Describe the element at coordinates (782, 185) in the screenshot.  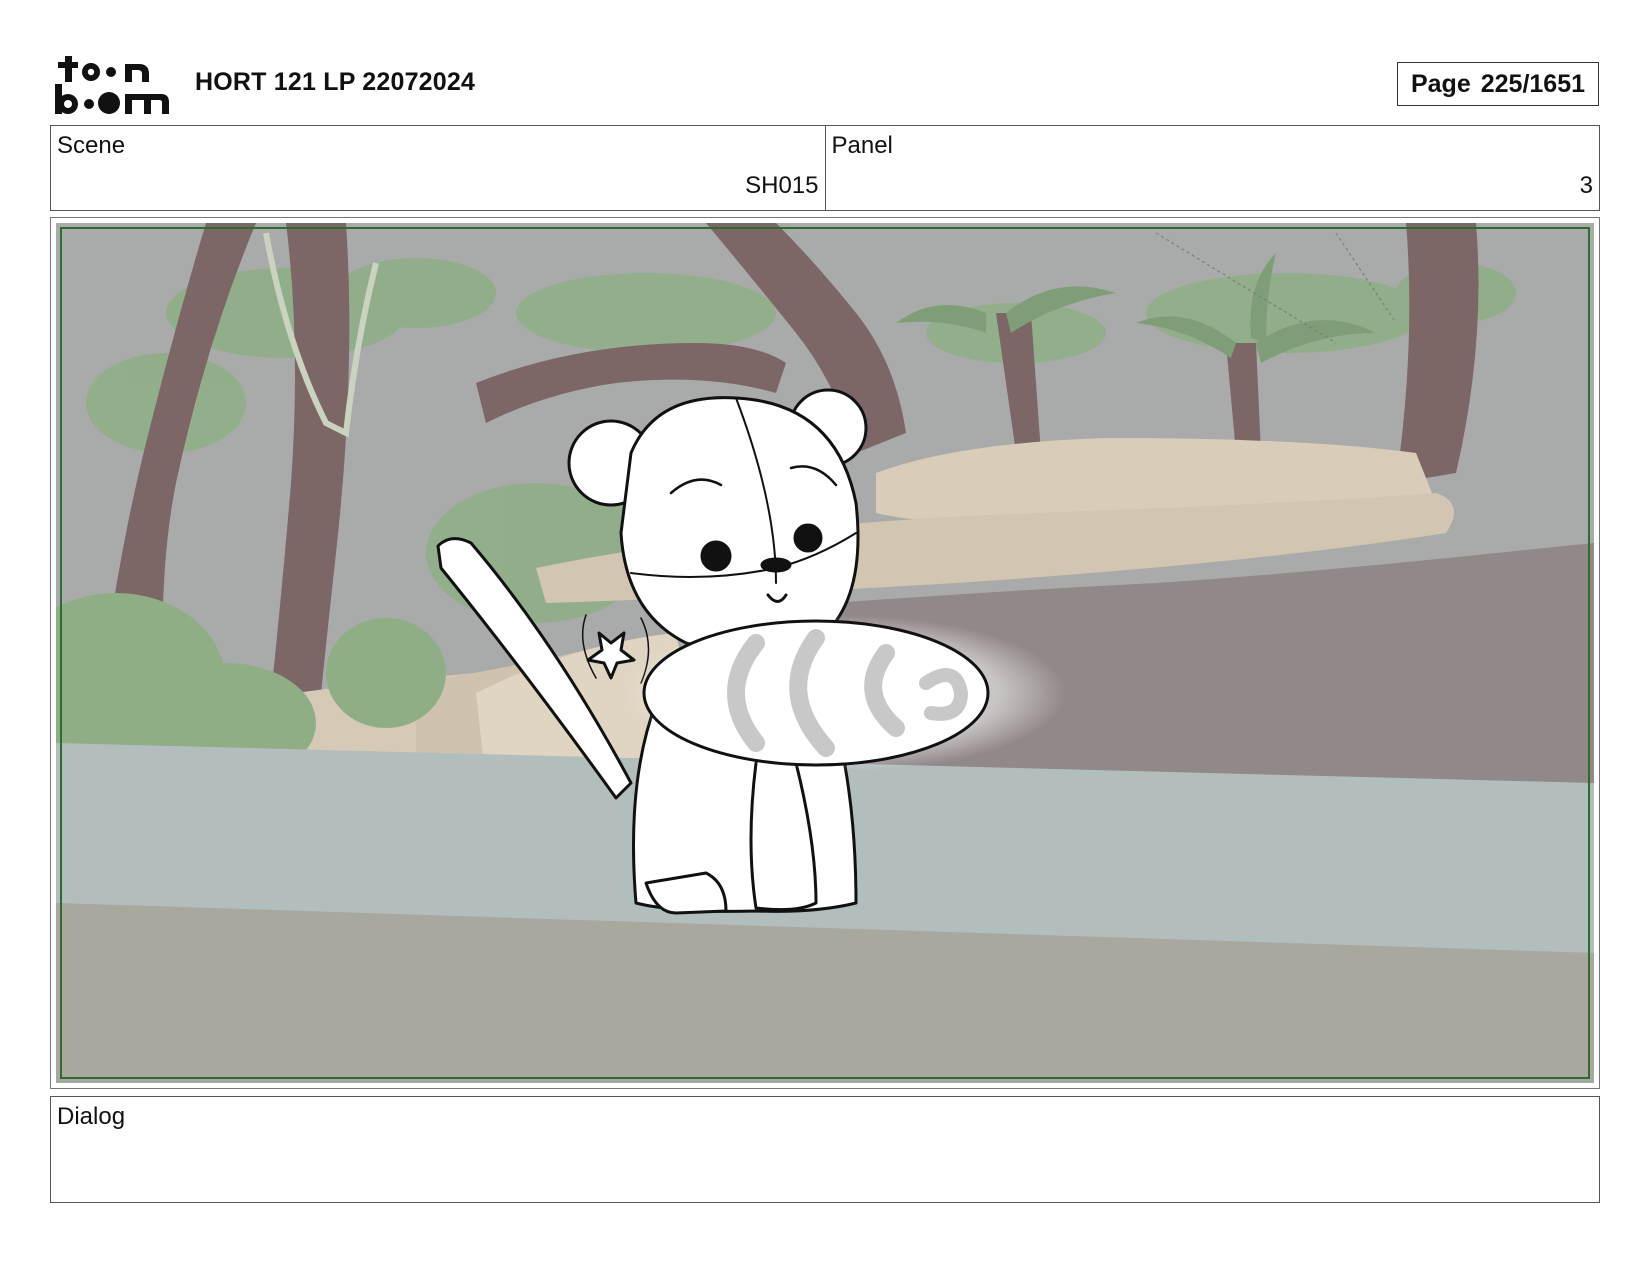
I see `scene-value: SH015` at that location.